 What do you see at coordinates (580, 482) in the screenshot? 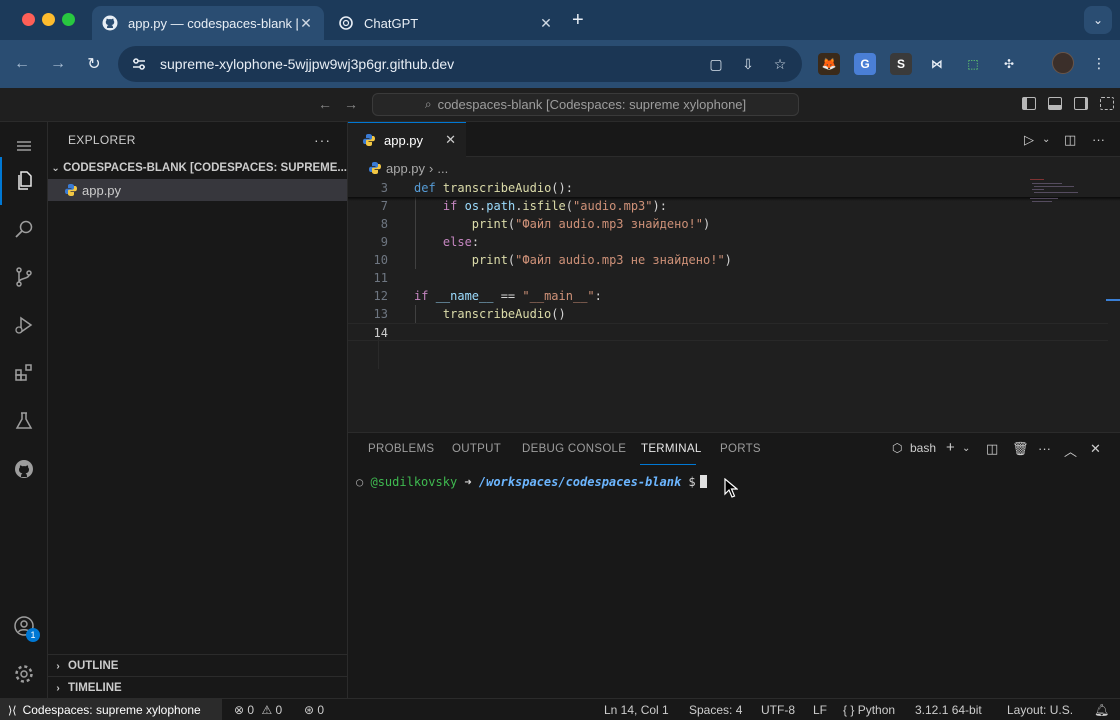
I see `prompt-path: /workspaces/codespaces-blank` at bounding box center [580, 482].